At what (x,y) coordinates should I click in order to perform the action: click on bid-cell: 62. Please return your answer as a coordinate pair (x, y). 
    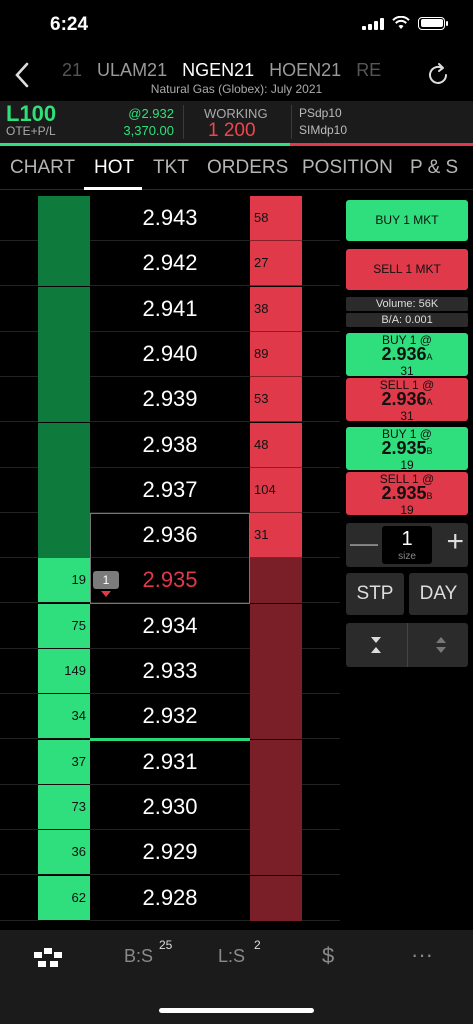
    Looking at the image, I should click on (64, 898).